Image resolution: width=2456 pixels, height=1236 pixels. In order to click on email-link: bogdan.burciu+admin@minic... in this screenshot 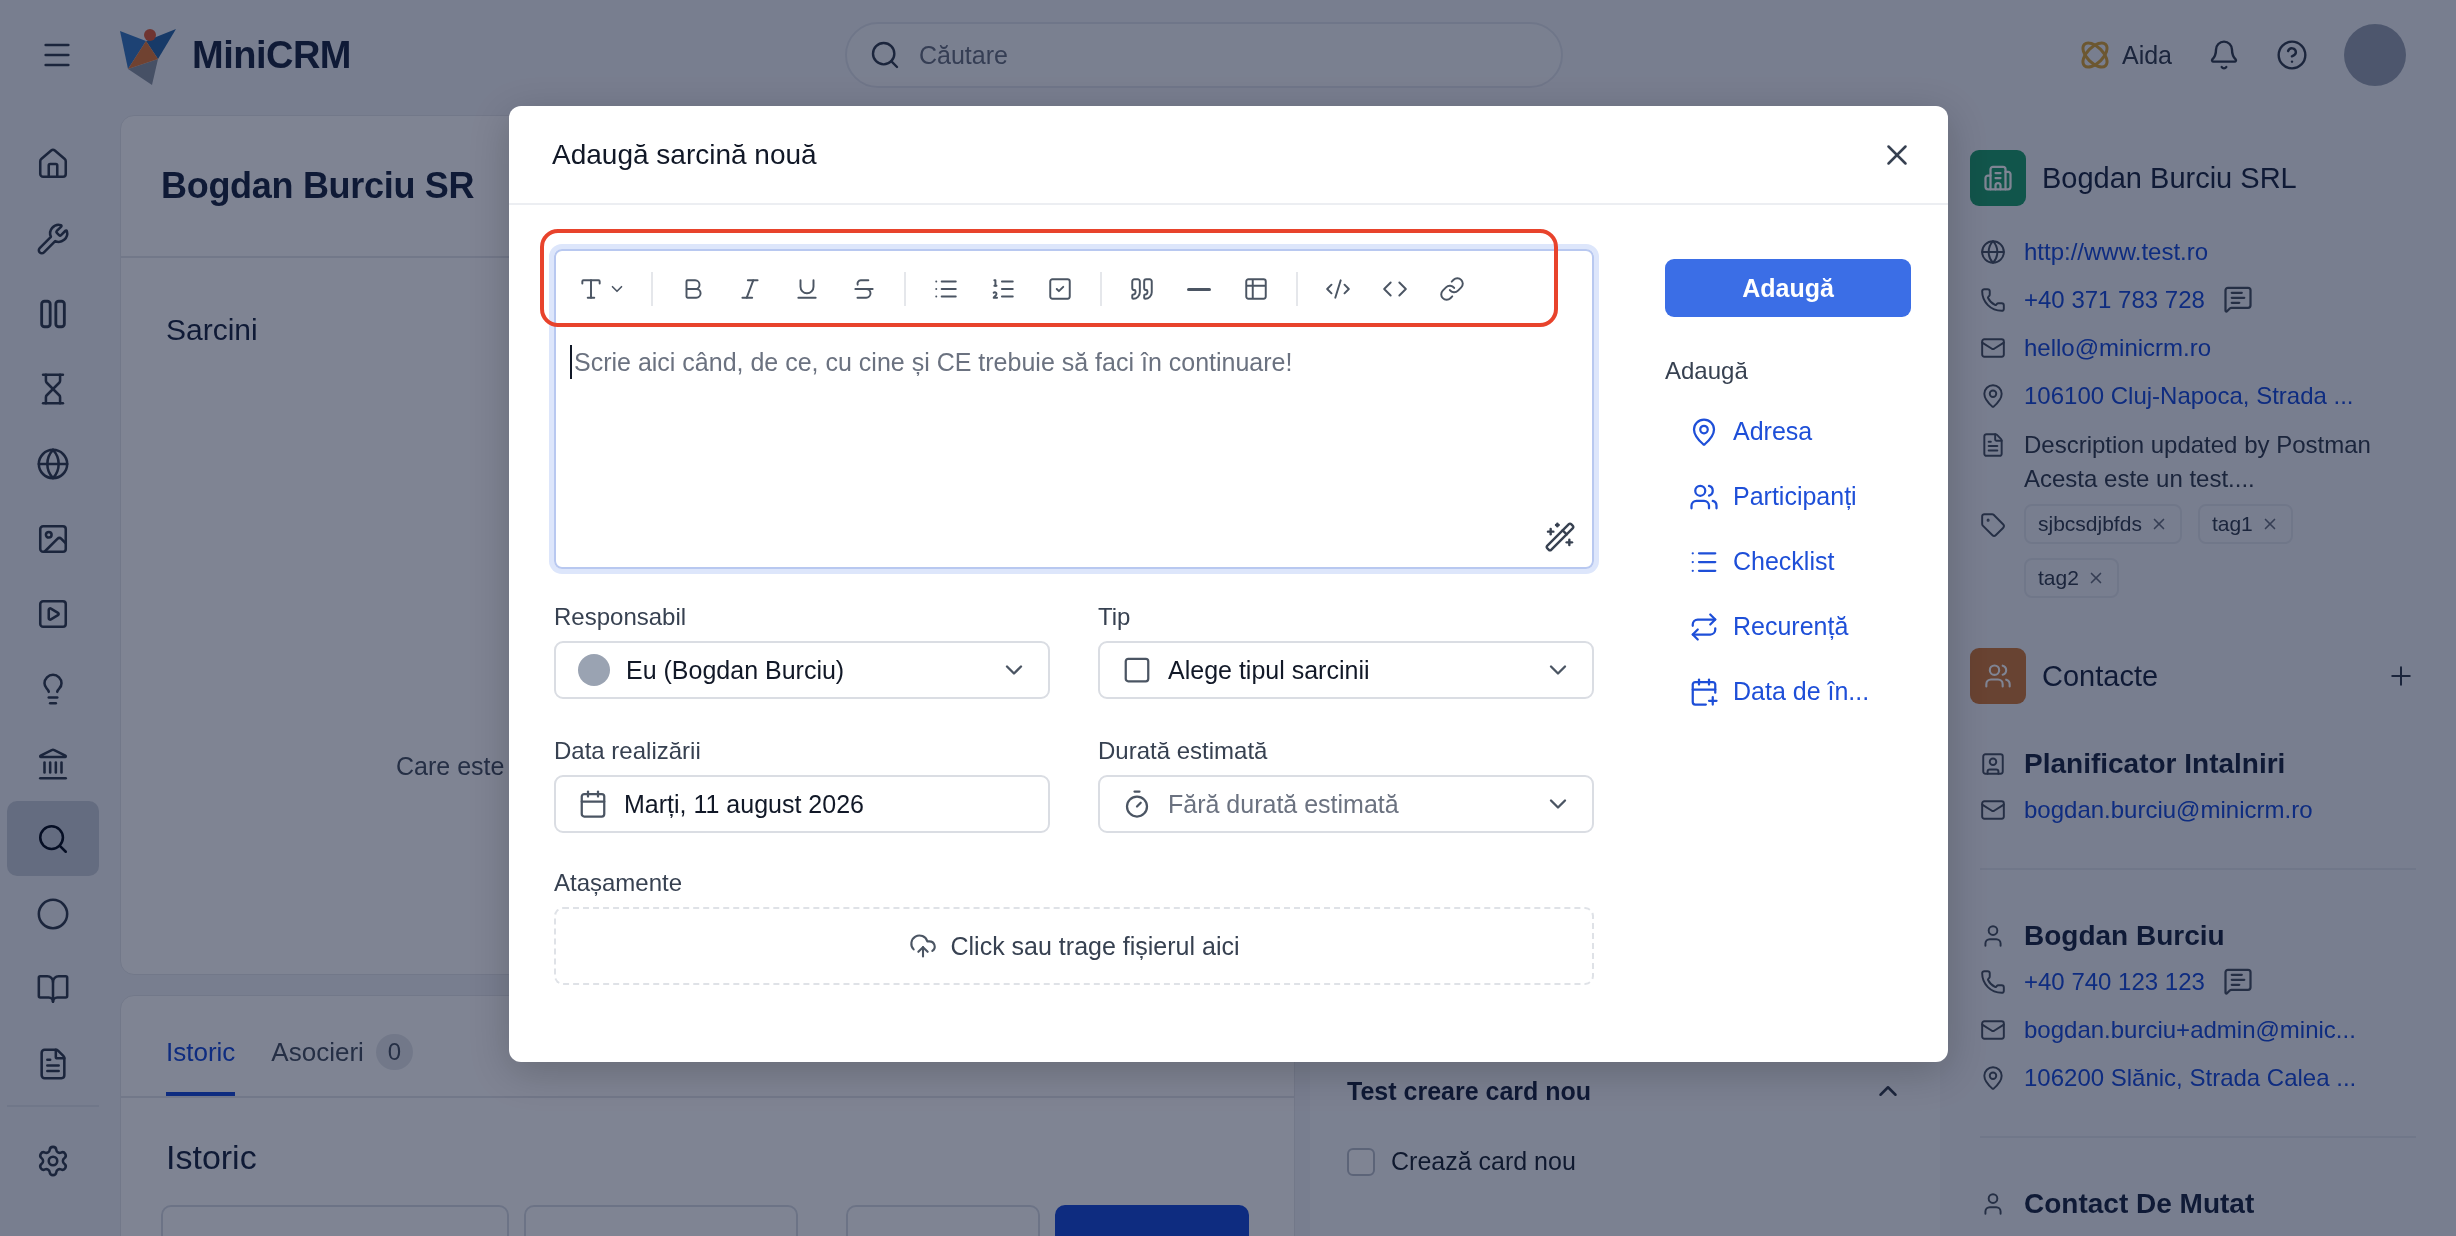, I will do `click(2190, 1030)`.